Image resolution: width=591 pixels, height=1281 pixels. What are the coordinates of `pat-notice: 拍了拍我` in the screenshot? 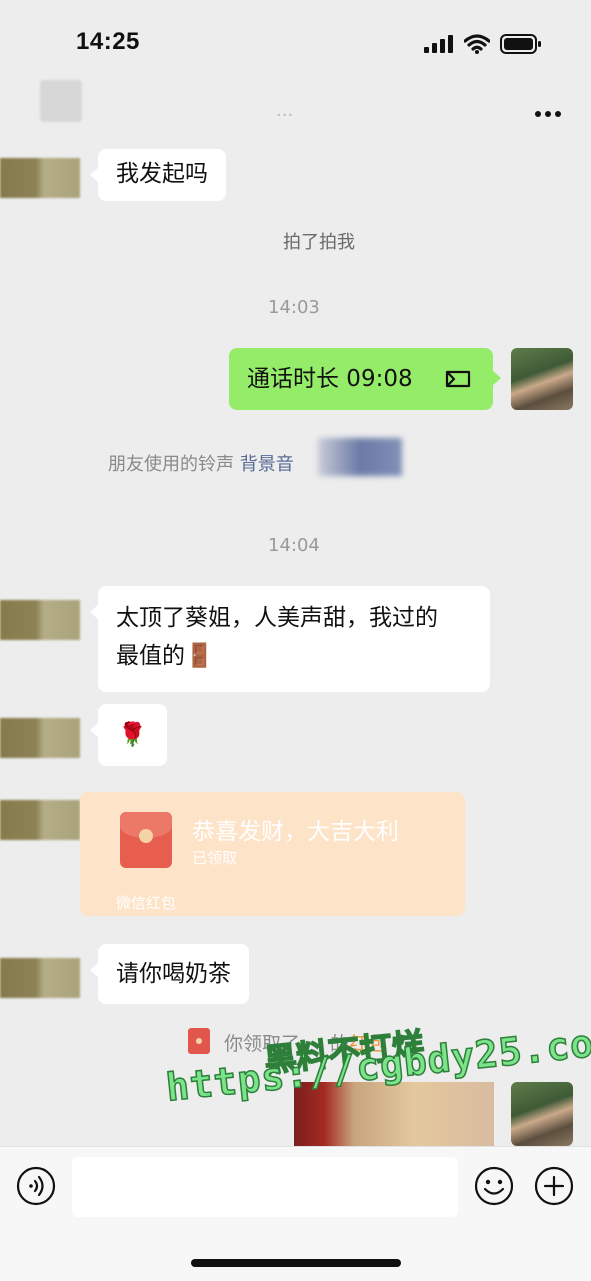 It's located at (319, 242).